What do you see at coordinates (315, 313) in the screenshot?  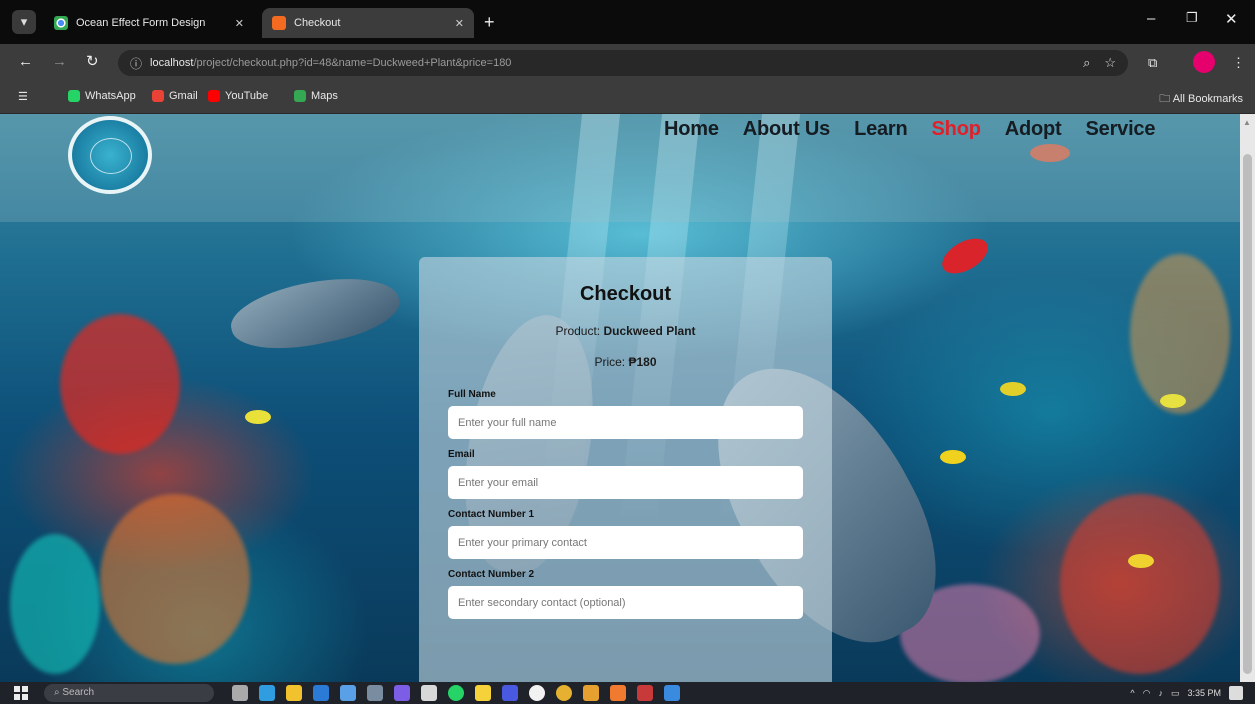 I see `dolphin-image` at bounding box center [315, 313].